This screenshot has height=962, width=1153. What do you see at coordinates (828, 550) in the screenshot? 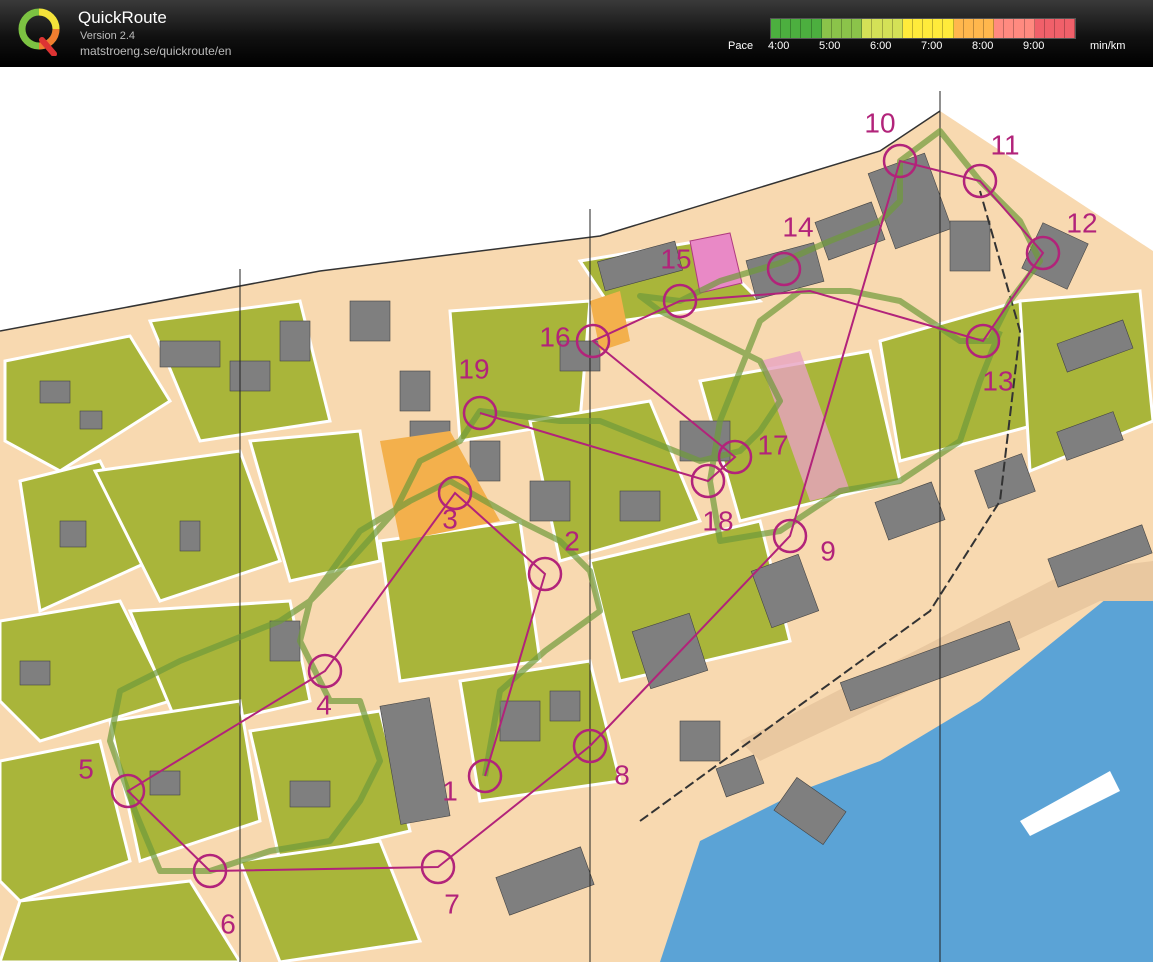
I see `control-number: 9` at bounding box center [828, 550].